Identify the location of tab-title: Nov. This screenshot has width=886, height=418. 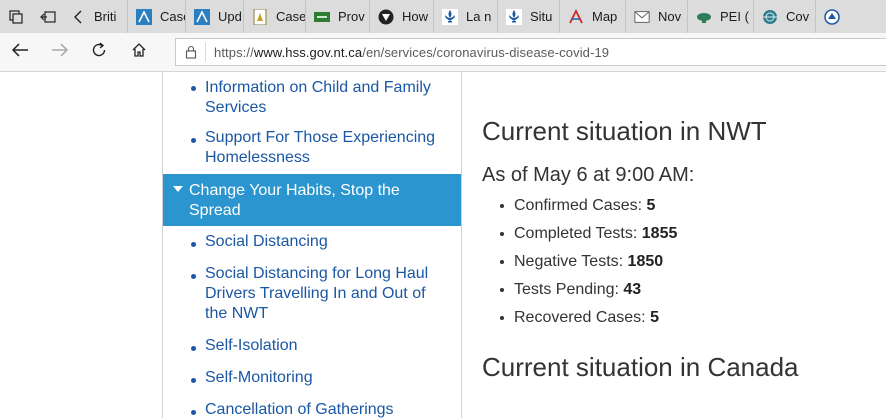
(670, 16).